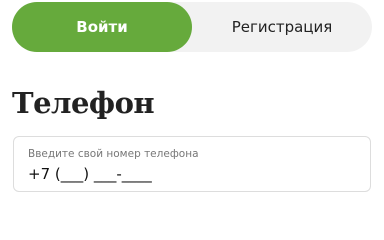 Image resolution: width=384 pixels, height=240 pixels. Describe the element at coordinates (113, 154) in the screenshot. I see `phone-field-label: Введите свой номер телефона` at that location.